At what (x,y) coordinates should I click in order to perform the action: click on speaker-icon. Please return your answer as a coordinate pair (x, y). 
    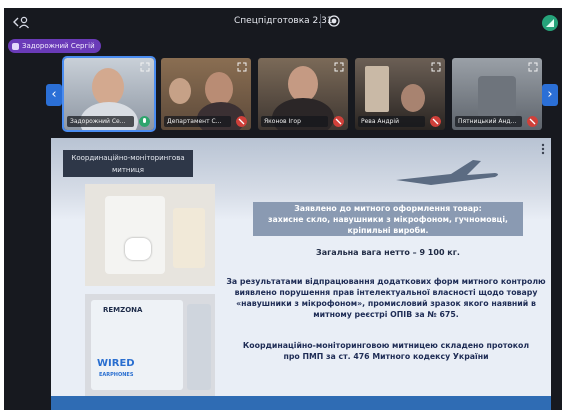
    Looking at the image, I should click on (15, 46).